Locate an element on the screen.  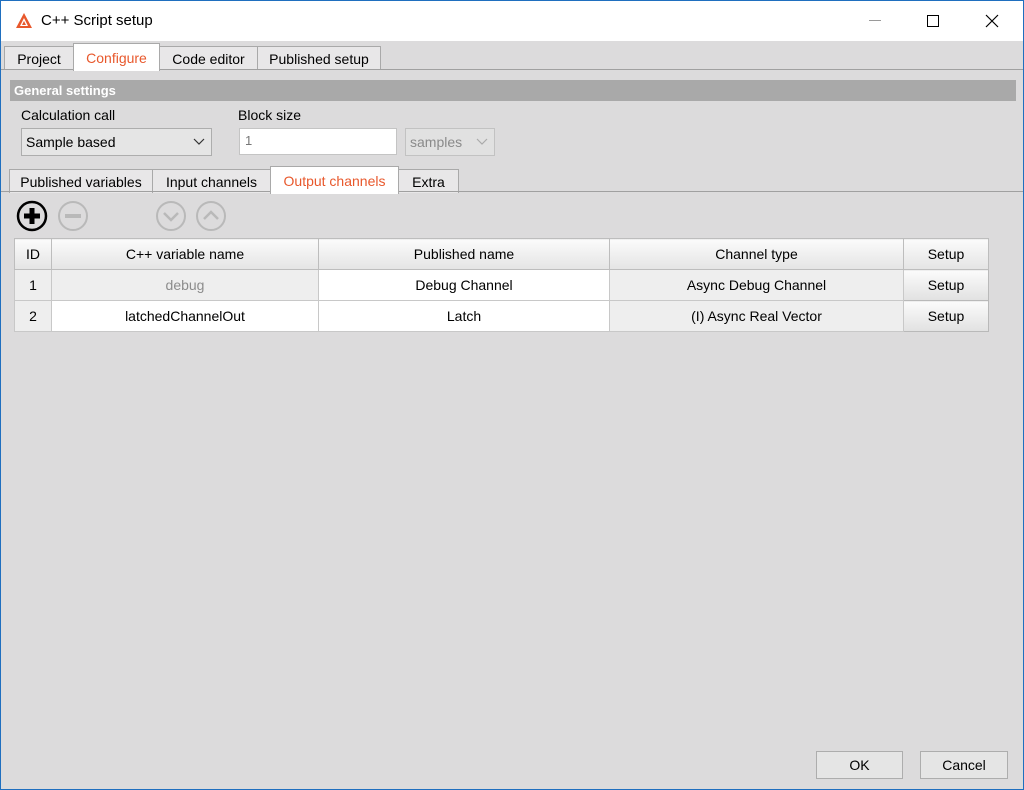
tab-configure: Configure is located at coordinates (116, 57).